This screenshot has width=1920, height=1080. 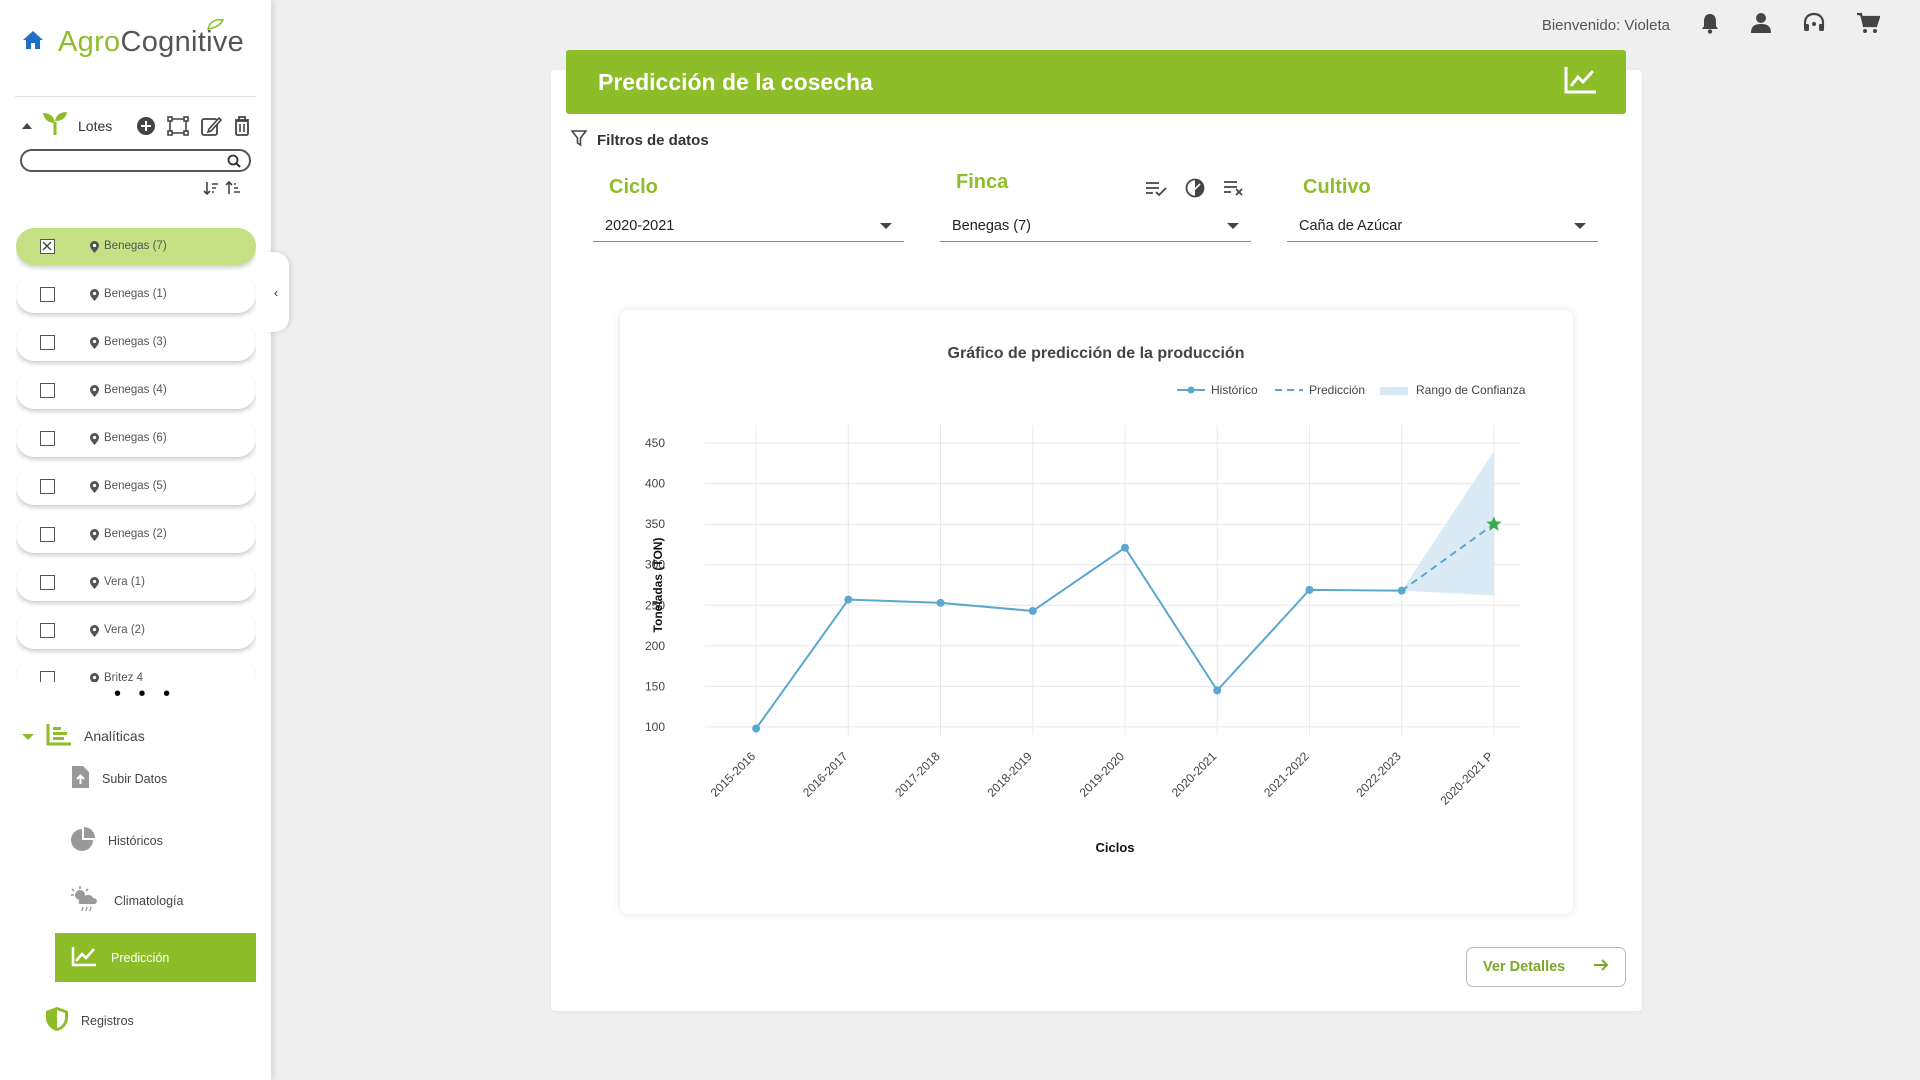 I want to click on x-axis-label: Ciclos, so click(x=1114, y=847).